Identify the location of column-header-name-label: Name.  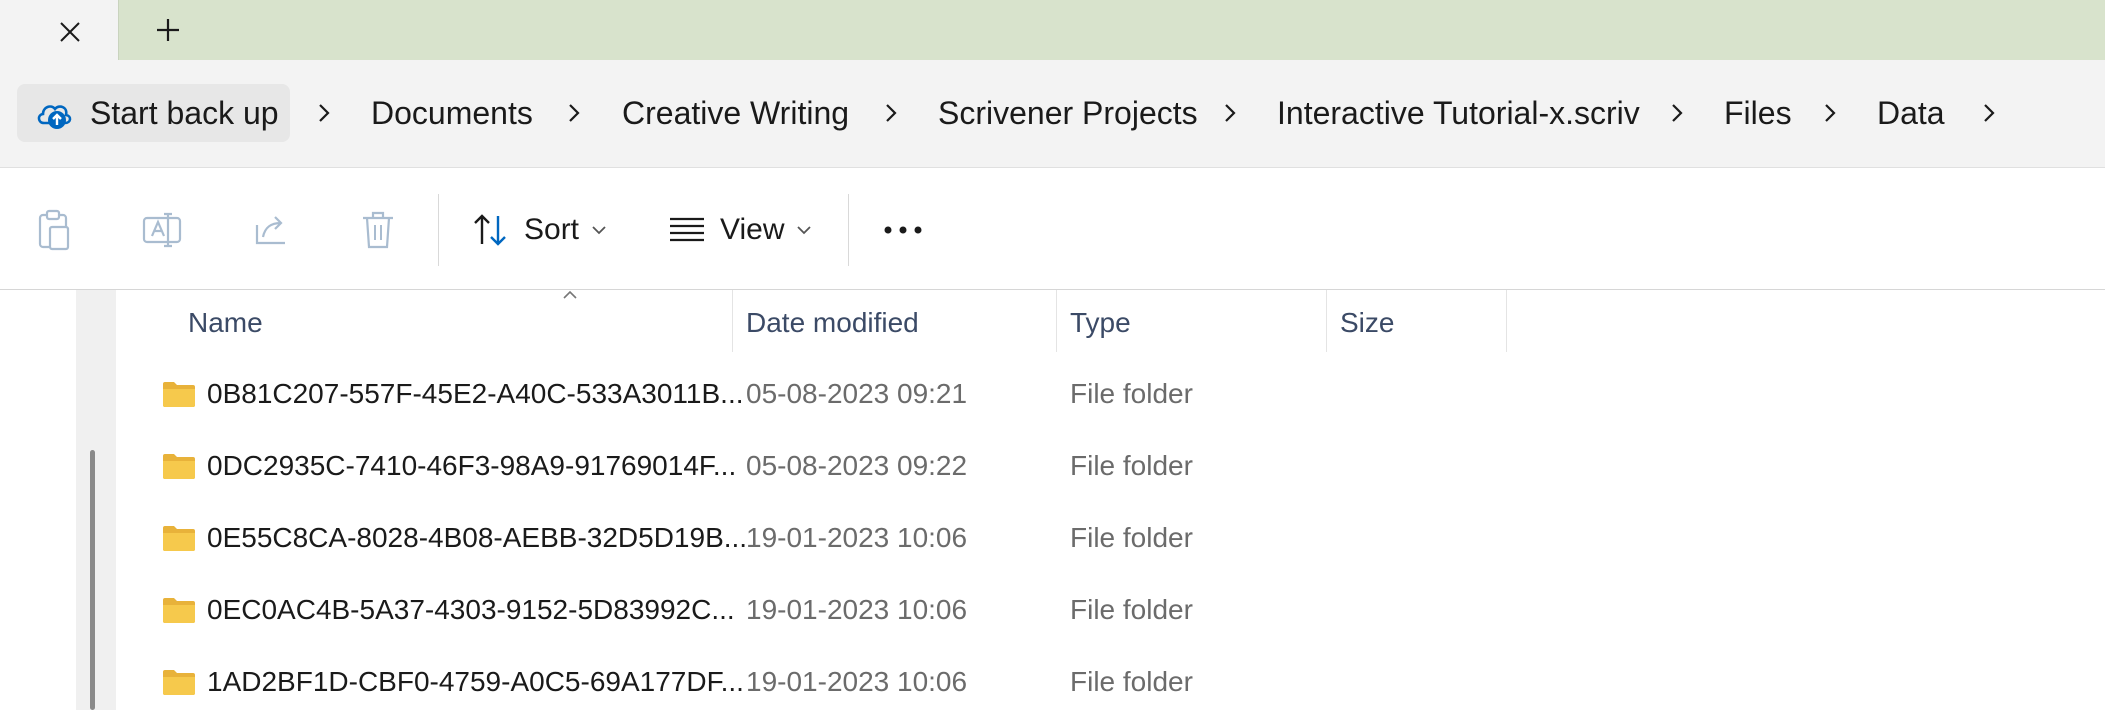
(225, 322).